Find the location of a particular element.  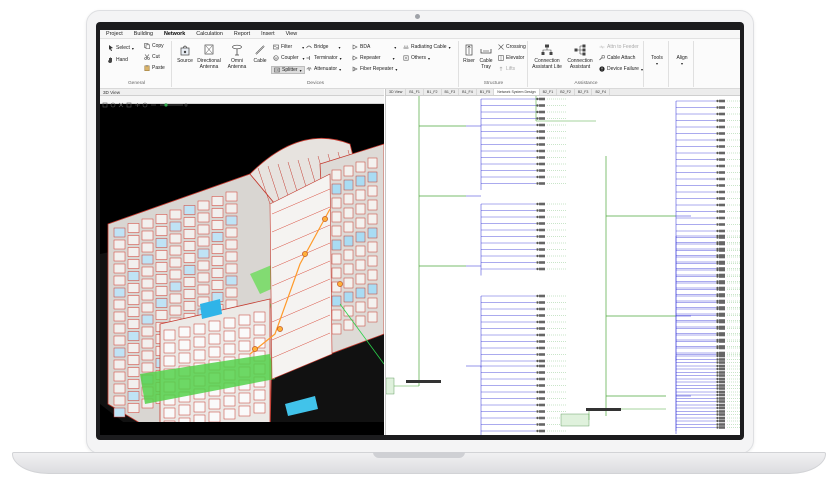

menu-view: View is located at coordinates (292, 34).